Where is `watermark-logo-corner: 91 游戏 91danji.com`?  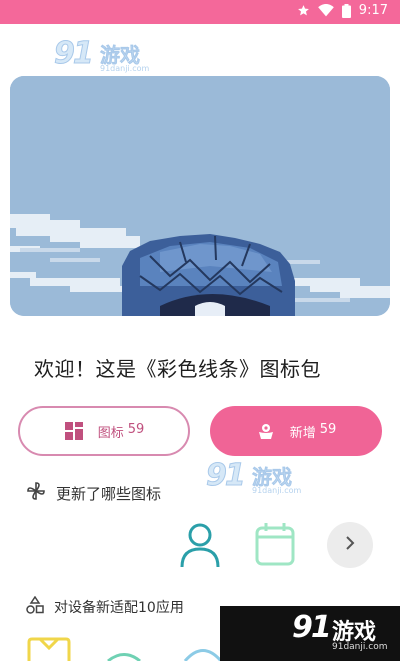
watermark-logo-corner: 91 游戏 91danji.com is located at coordinates (310, 633).